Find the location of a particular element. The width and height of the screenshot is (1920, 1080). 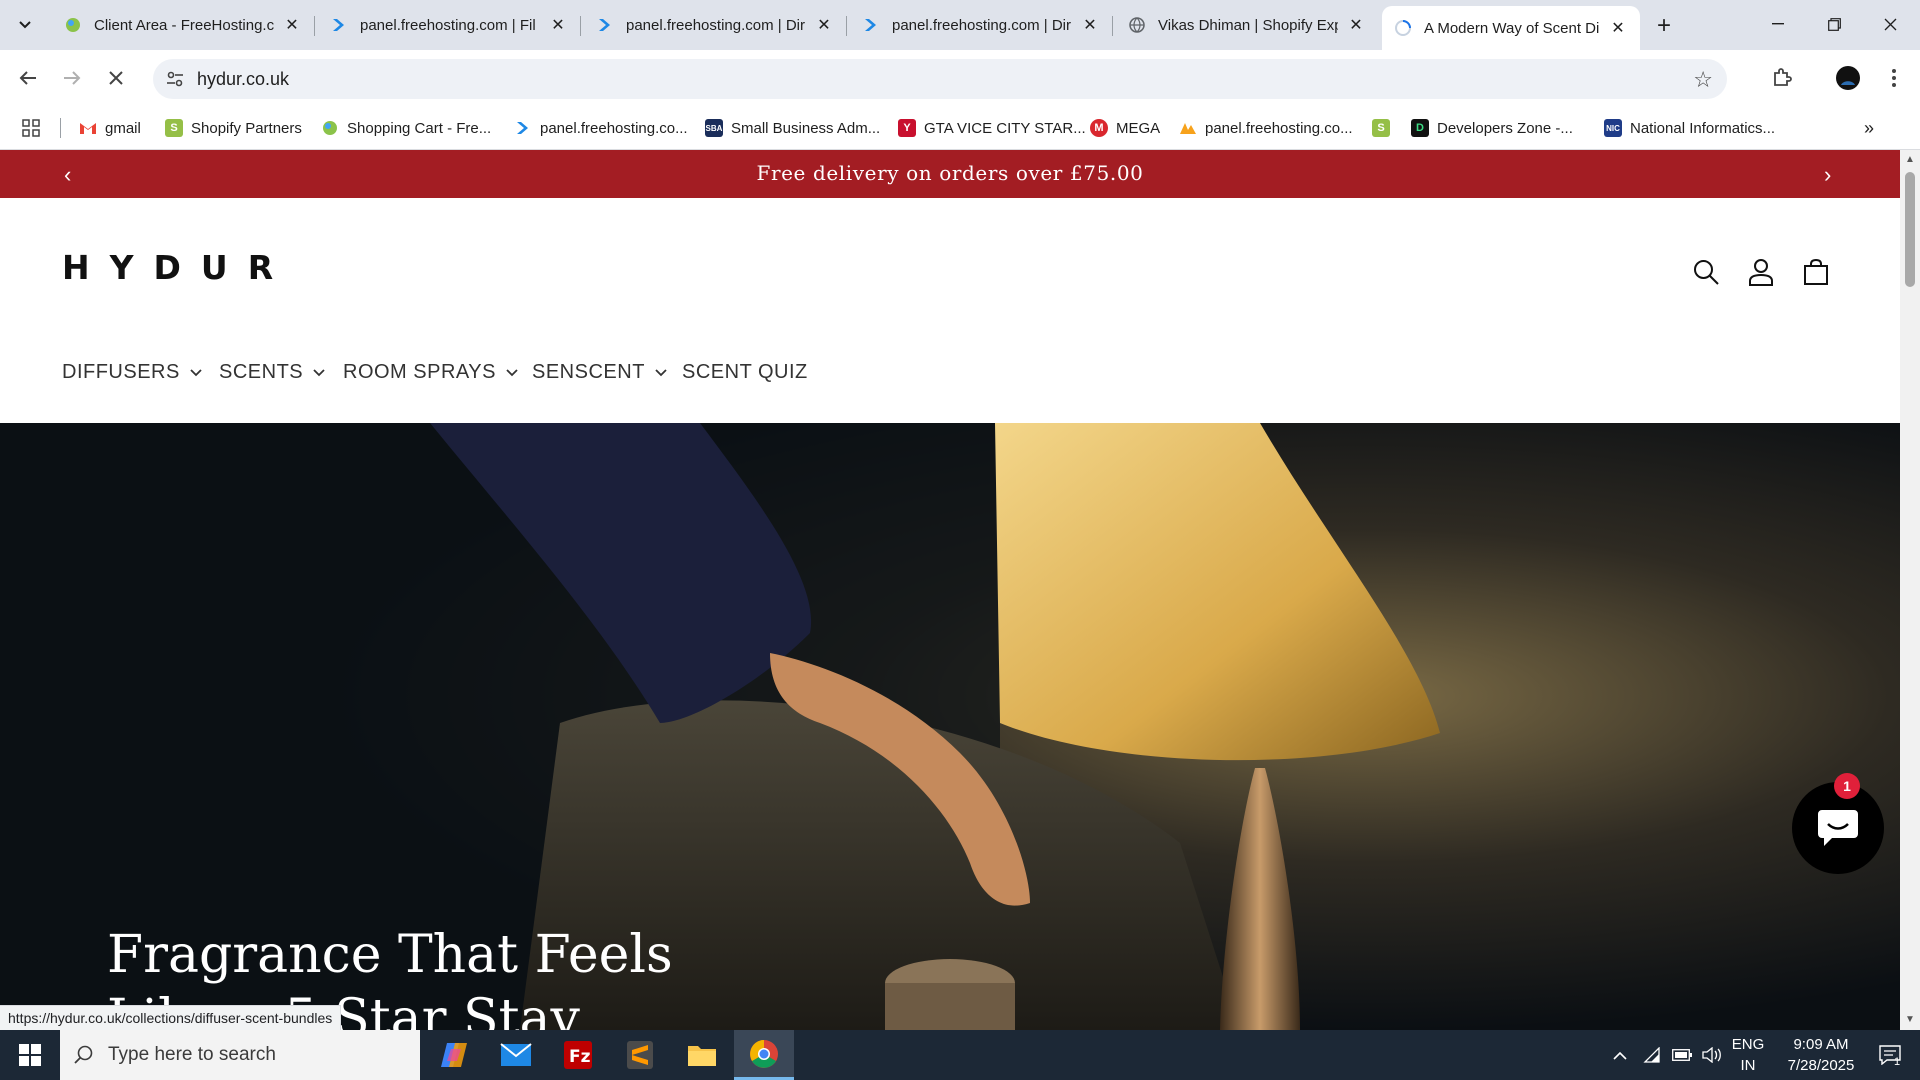

browser-tab-1: Client Area - FreeHosting.c ✕ is located at coordinates (183, 25).